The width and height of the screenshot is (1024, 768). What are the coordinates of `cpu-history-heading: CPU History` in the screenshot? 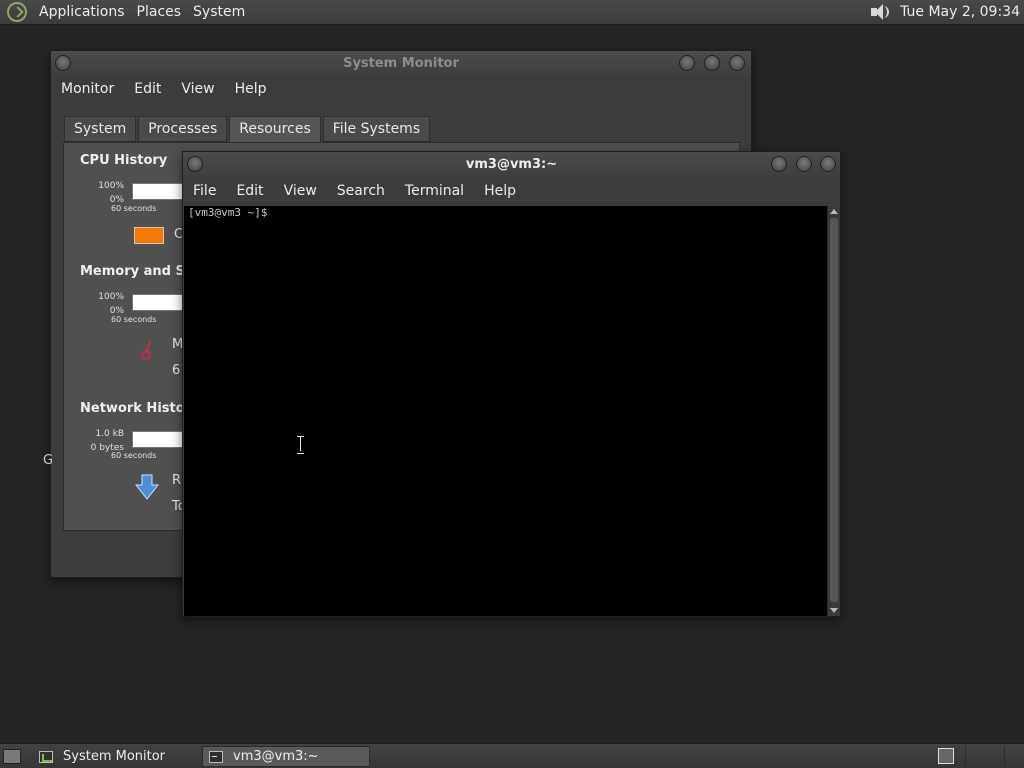 It's located at (124, 160).